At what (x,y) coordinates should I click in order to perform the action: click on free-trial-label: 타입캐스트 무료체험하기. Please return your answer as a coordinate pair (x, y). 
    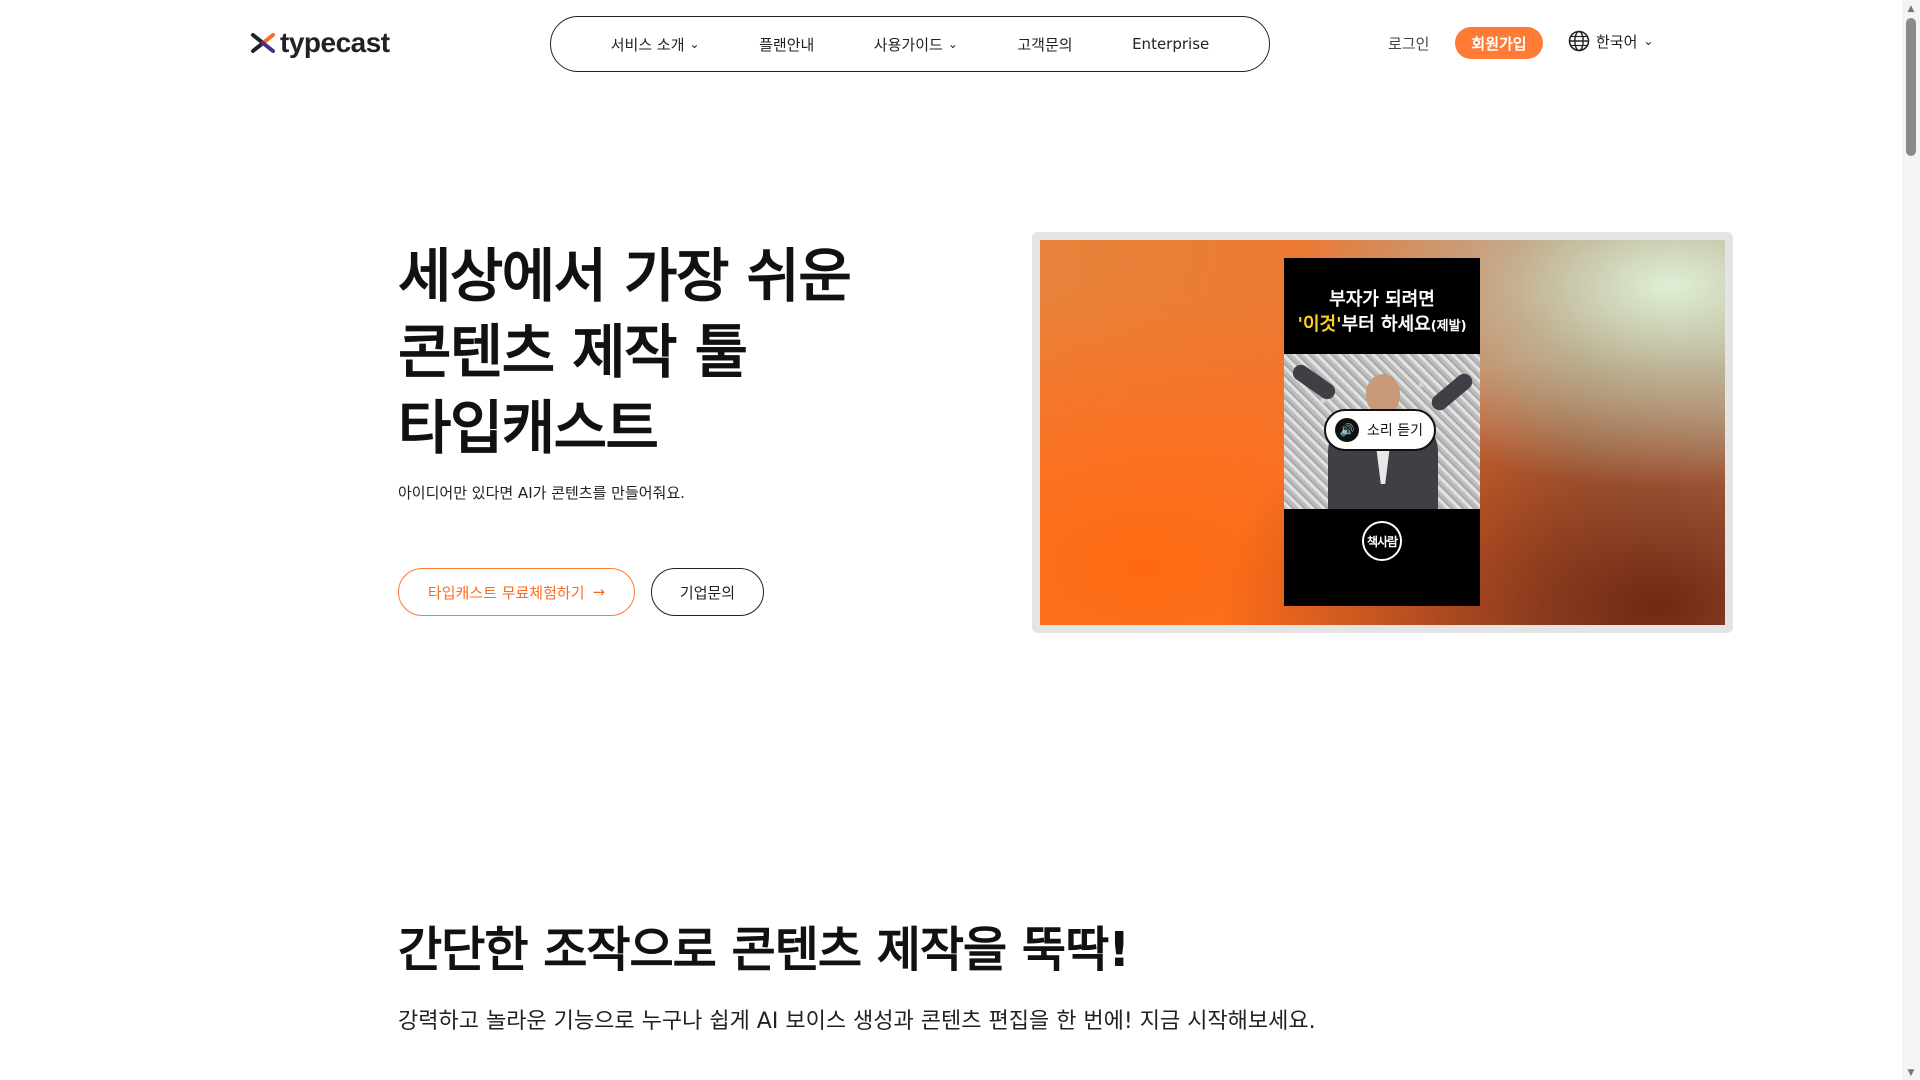
    Looking at the image, I should click on (506, 592).